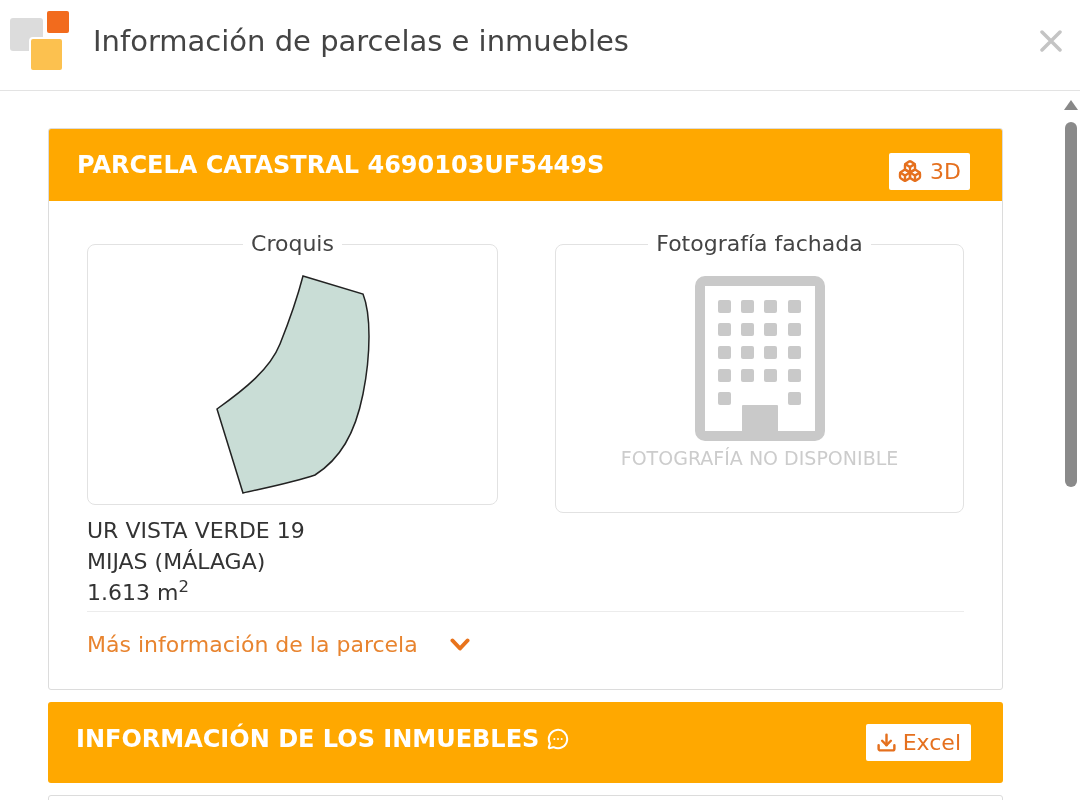 The width and height of the screenshot is (1080, 800). I want to click on app-logo, so click(40, 40).